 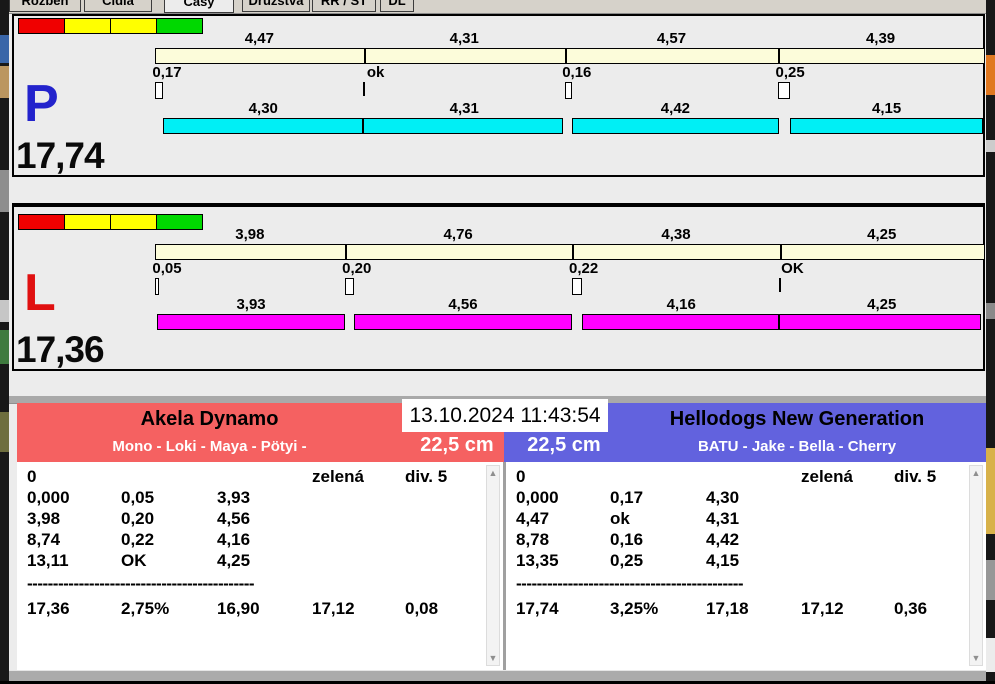 I want to click on team-right-row4-col2: 0,25, so click(x=627, y=560).